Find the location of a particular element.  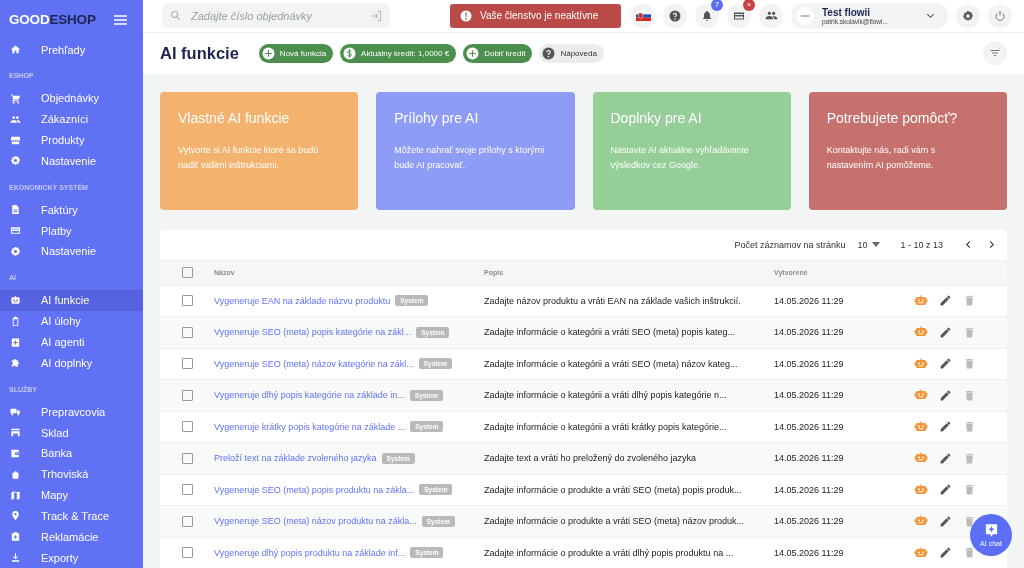

team-button is located at coordinates (771, 15).